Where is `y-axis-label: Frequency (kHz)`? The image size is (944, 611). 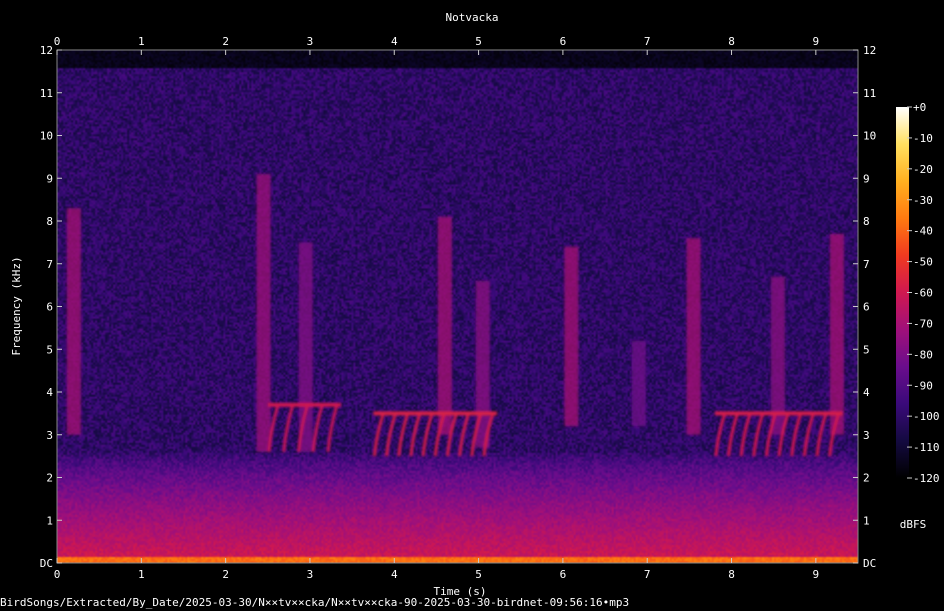
y-axis-label: Frequency (kHz) is located at coordinates (16, 305).